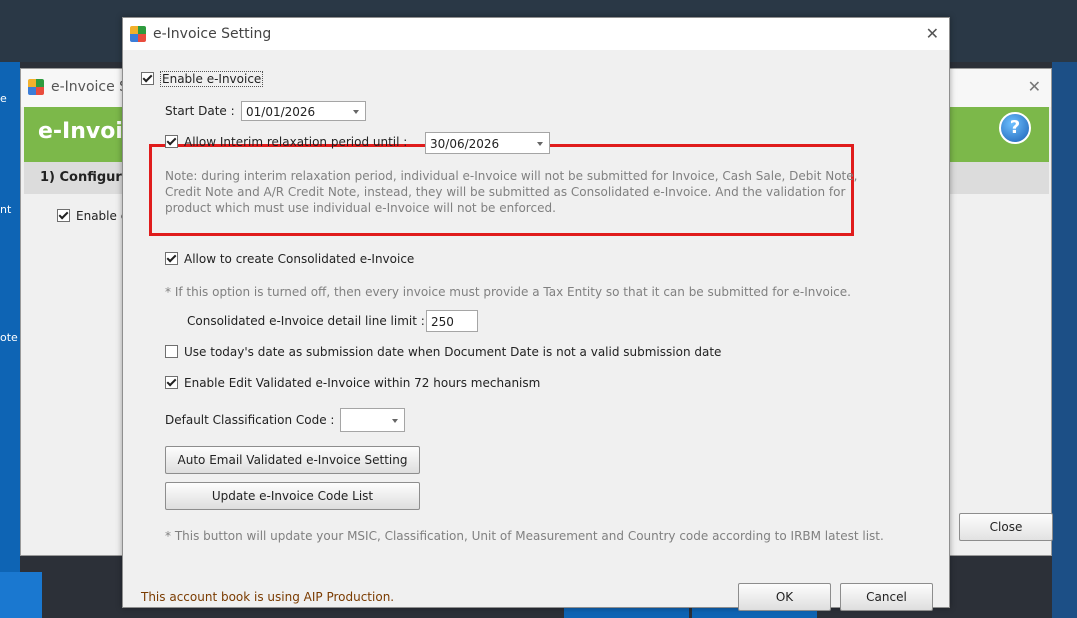 The width and height of the screenshot is (1077, 618). I want to click on checkbox-label: Allow to create Consolidated e-Invoice, so click(299, 259).